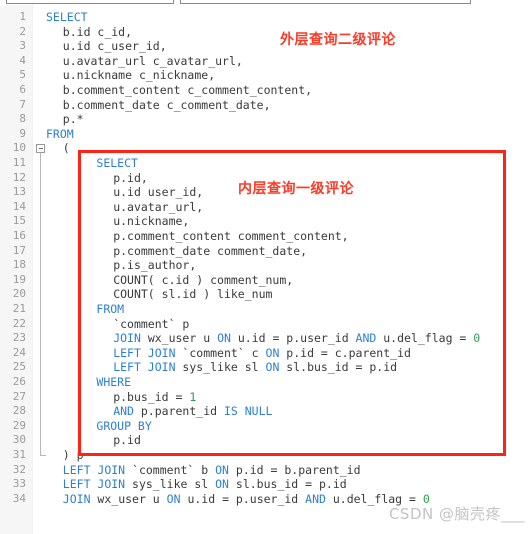 Image resolution: width=531 pixels, height=534 pixels. What do you see at coordinates (265, 17) in the screenshot?
I see `code-line: 1 SELECT` at bounding box center [265, 17].